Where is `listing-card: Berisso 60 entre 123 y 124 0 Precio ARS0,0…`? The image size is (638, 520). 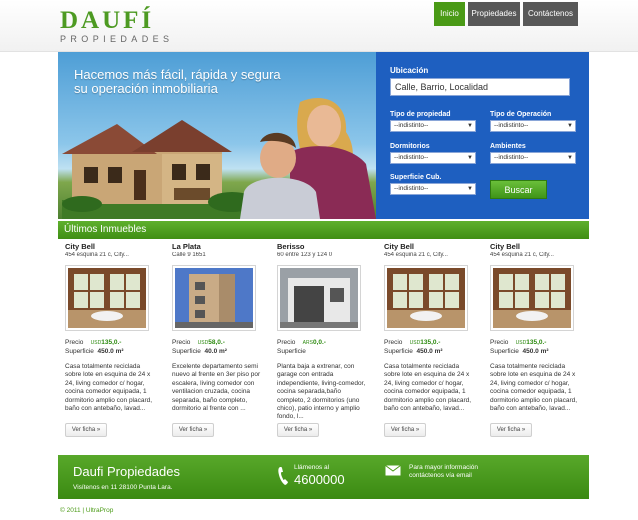
listing-card: Berisso 60 entre 123 y 124 0 Precio ARS0,0… is located at coordinates (325, 339).